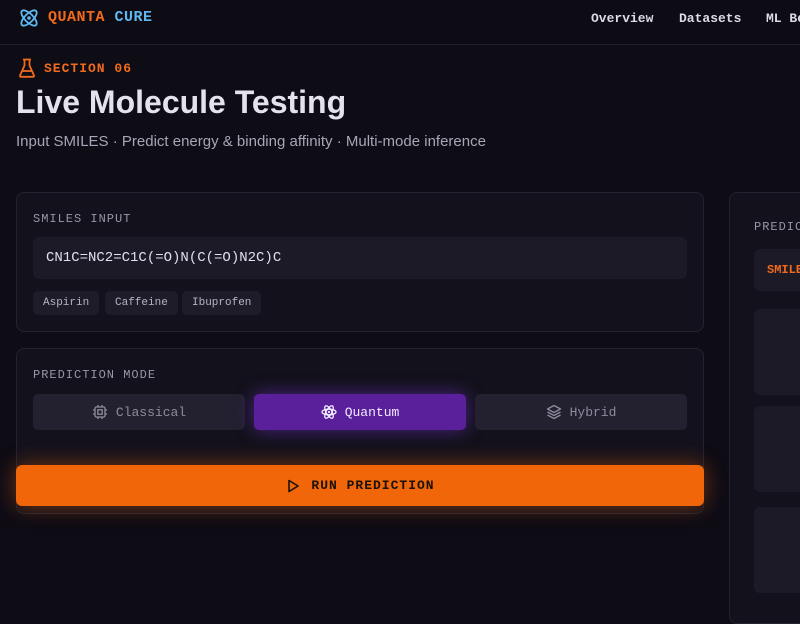 This screenshot has height=624, width=800. What do you see at coordinates (181, 102) in the screenshot?
I see `page-title: Live Molecule Testing` at bounding box center [181, 102].